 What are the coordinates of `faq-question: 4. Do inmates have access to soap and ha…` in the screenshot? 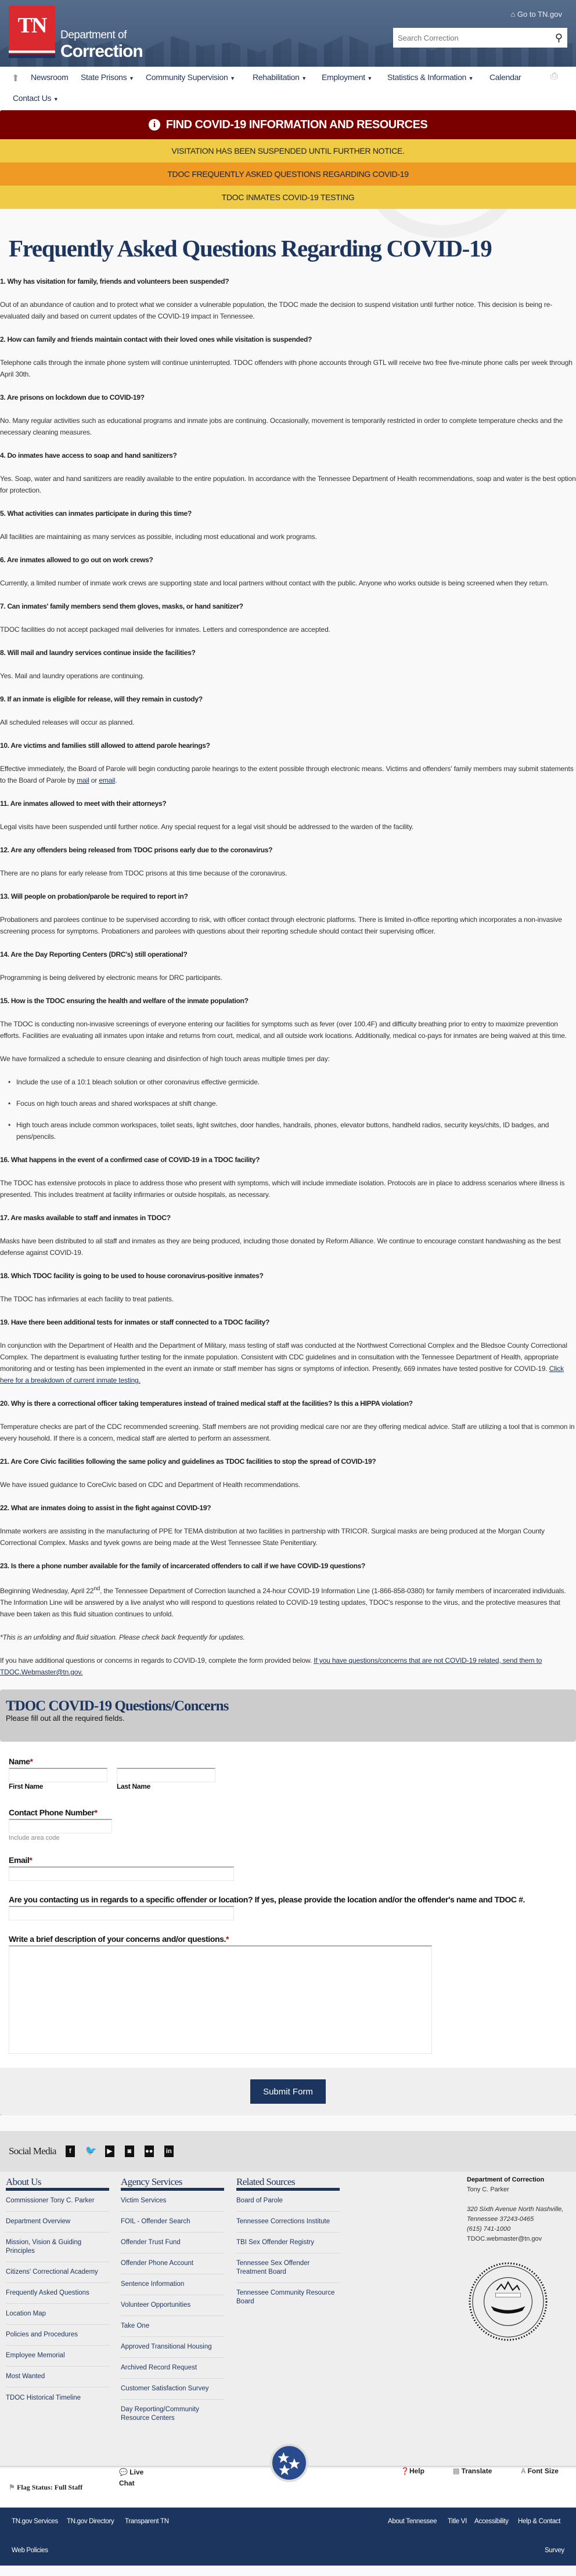 It's located at (89, 455).